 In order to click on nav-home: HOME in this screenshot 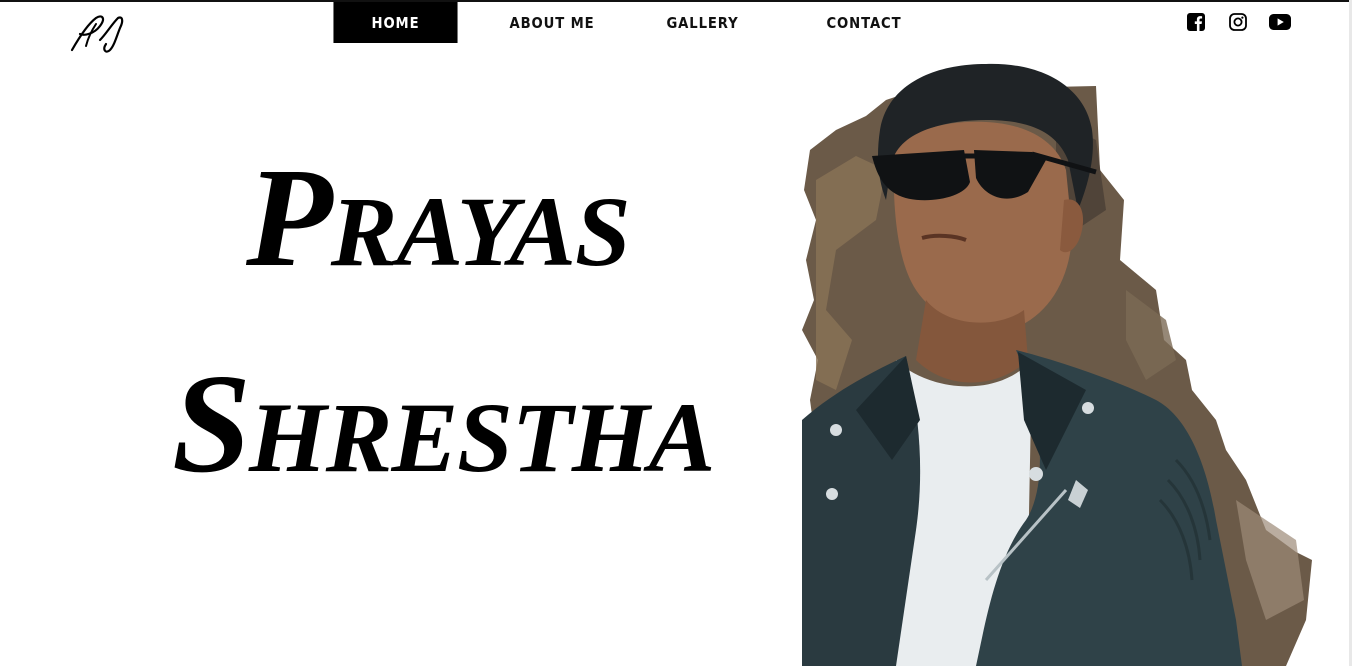, I will do `click(395, 22)`.